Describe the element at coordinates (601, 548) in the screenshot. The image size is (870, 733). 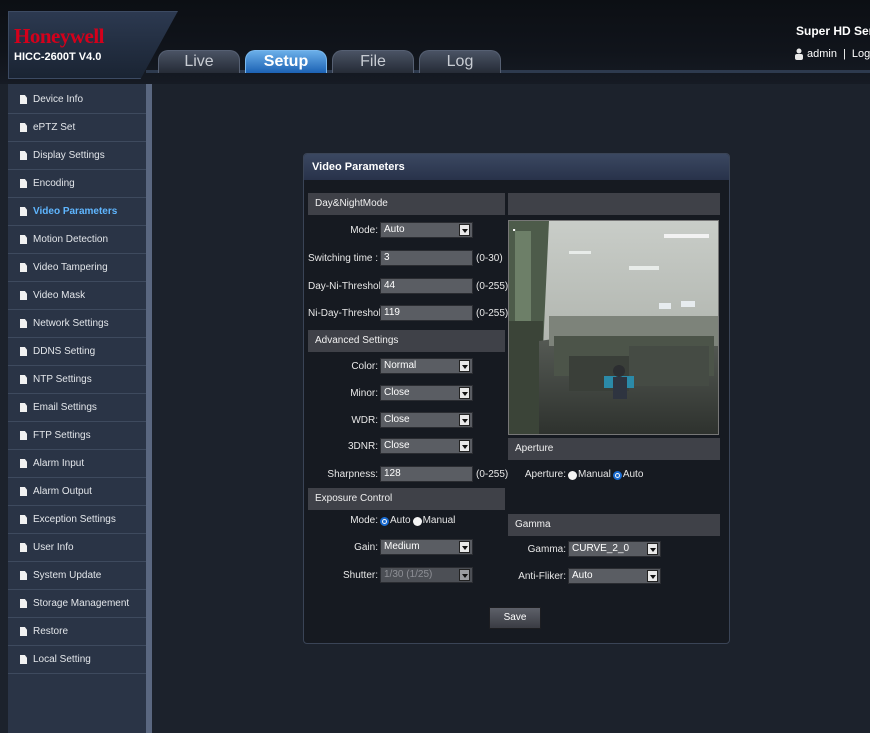
I see `select-value: CURVE_2_0` at that location.